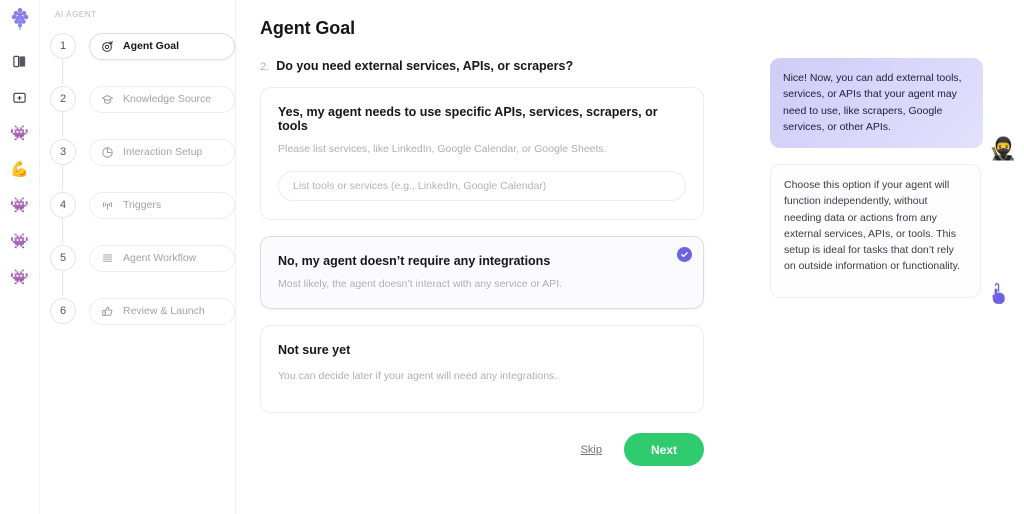  I want to click on step-pill-triggers: Triggers, so click(162, 205).